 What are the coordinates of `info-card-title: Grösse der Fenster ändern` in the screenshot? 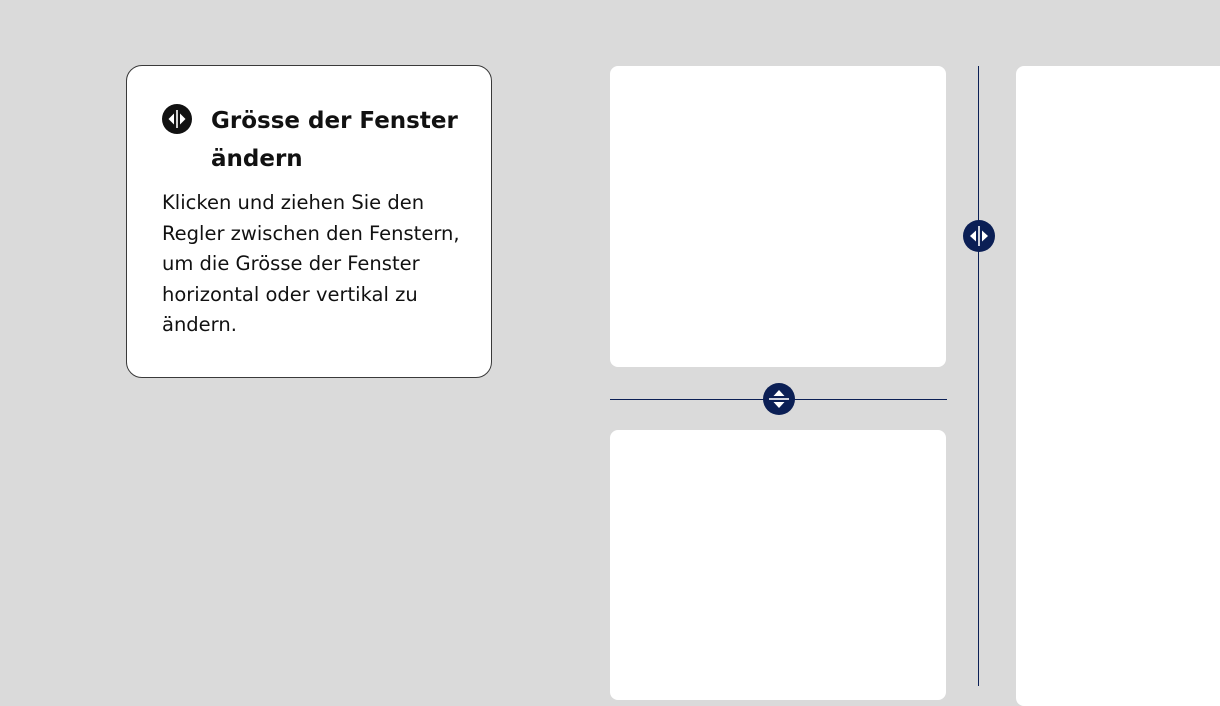 It's located at (334, 140).